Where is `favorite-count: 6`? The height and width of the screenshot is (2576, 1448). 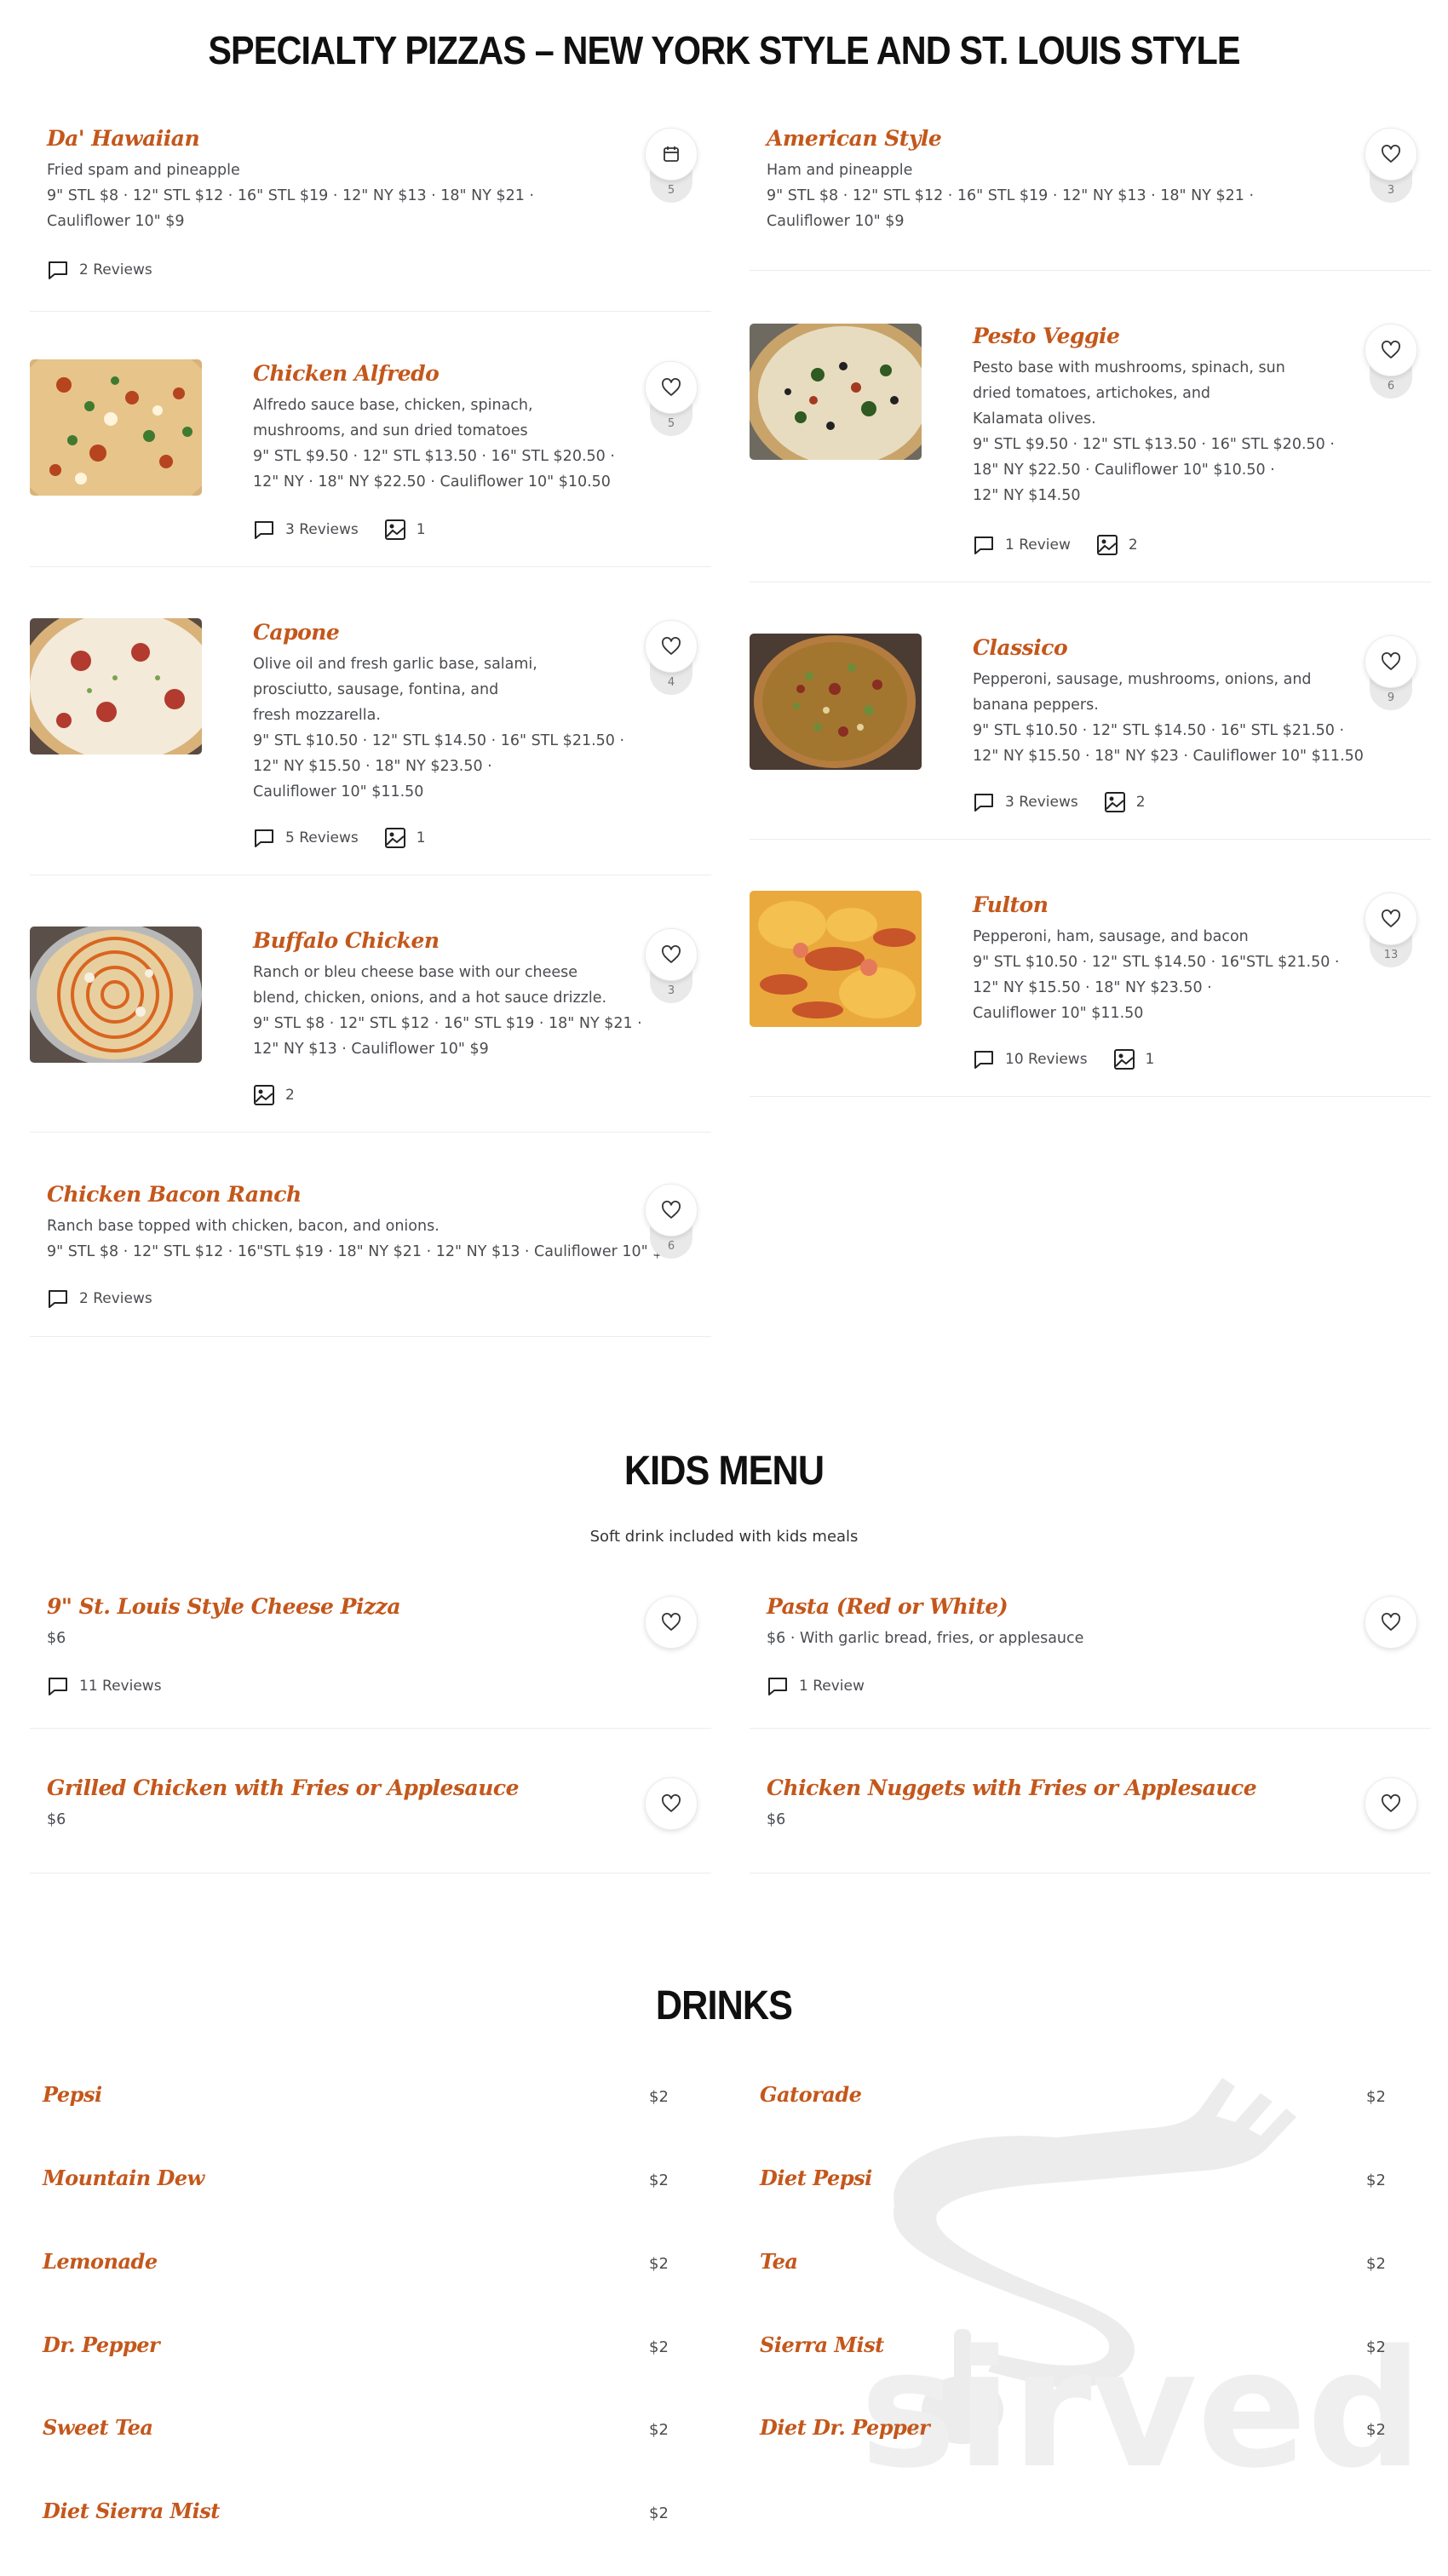
favorite-count: 6 is located at coordinates (671, 1246).